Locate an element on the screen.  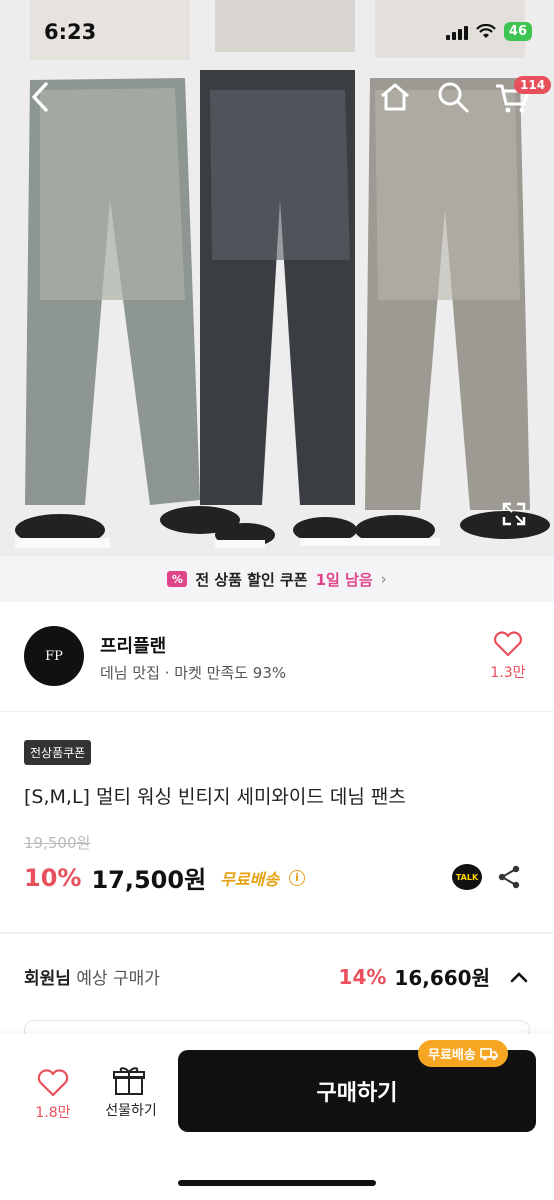
free-shipping-chip-label: 무료배송 is located at coordinates (452, 1055).